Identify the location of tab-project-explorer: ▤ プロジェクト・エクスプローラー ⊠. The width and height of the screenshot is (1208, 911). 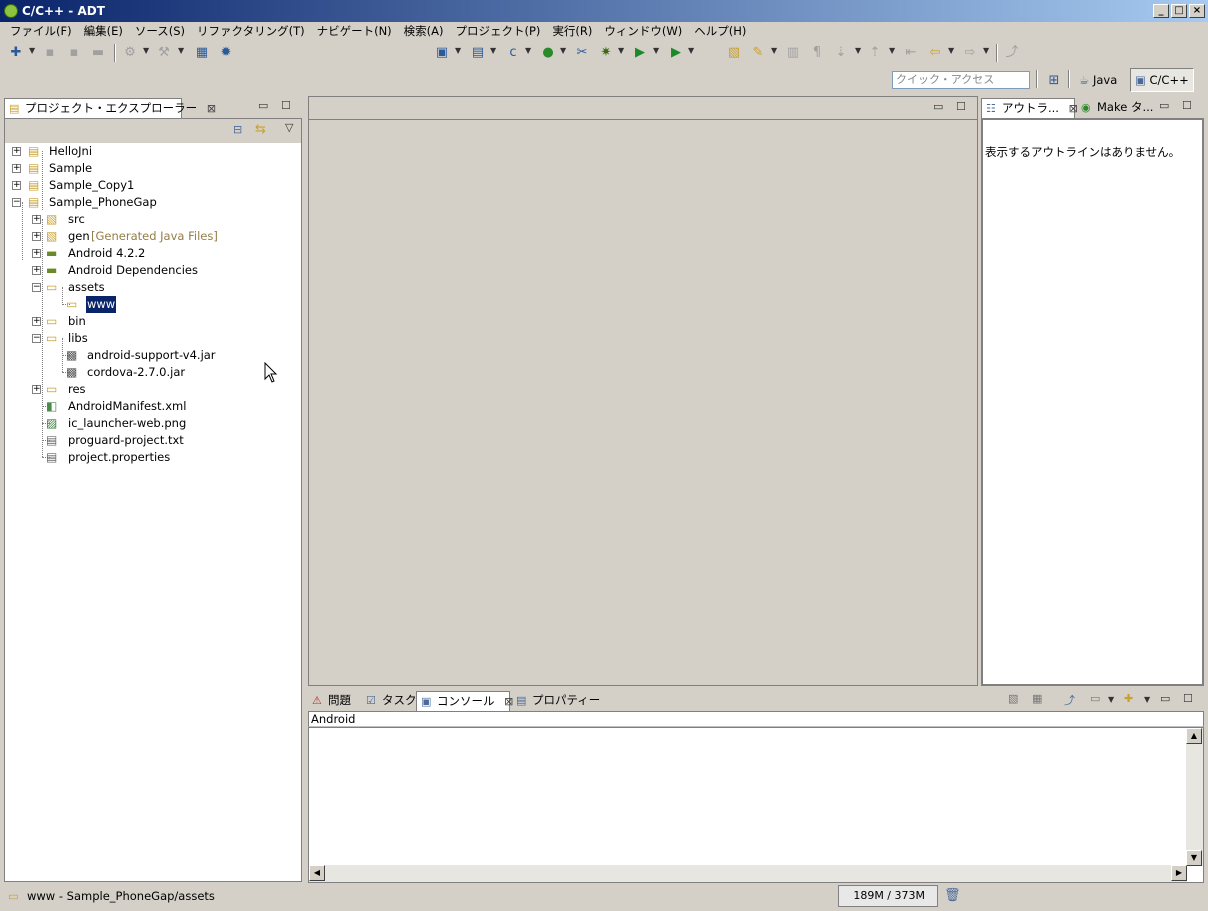
(110, 108).